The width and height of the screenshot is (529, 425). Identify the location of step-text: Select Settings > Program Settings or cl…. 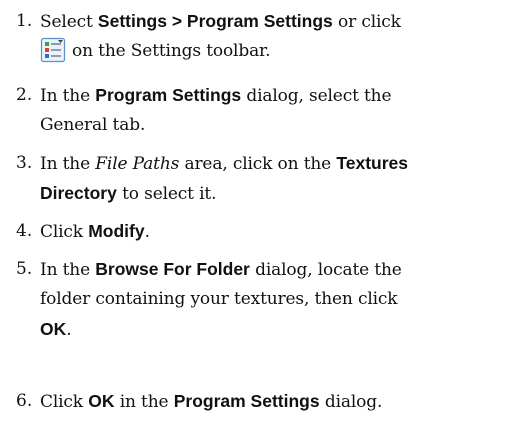
(279, 36).